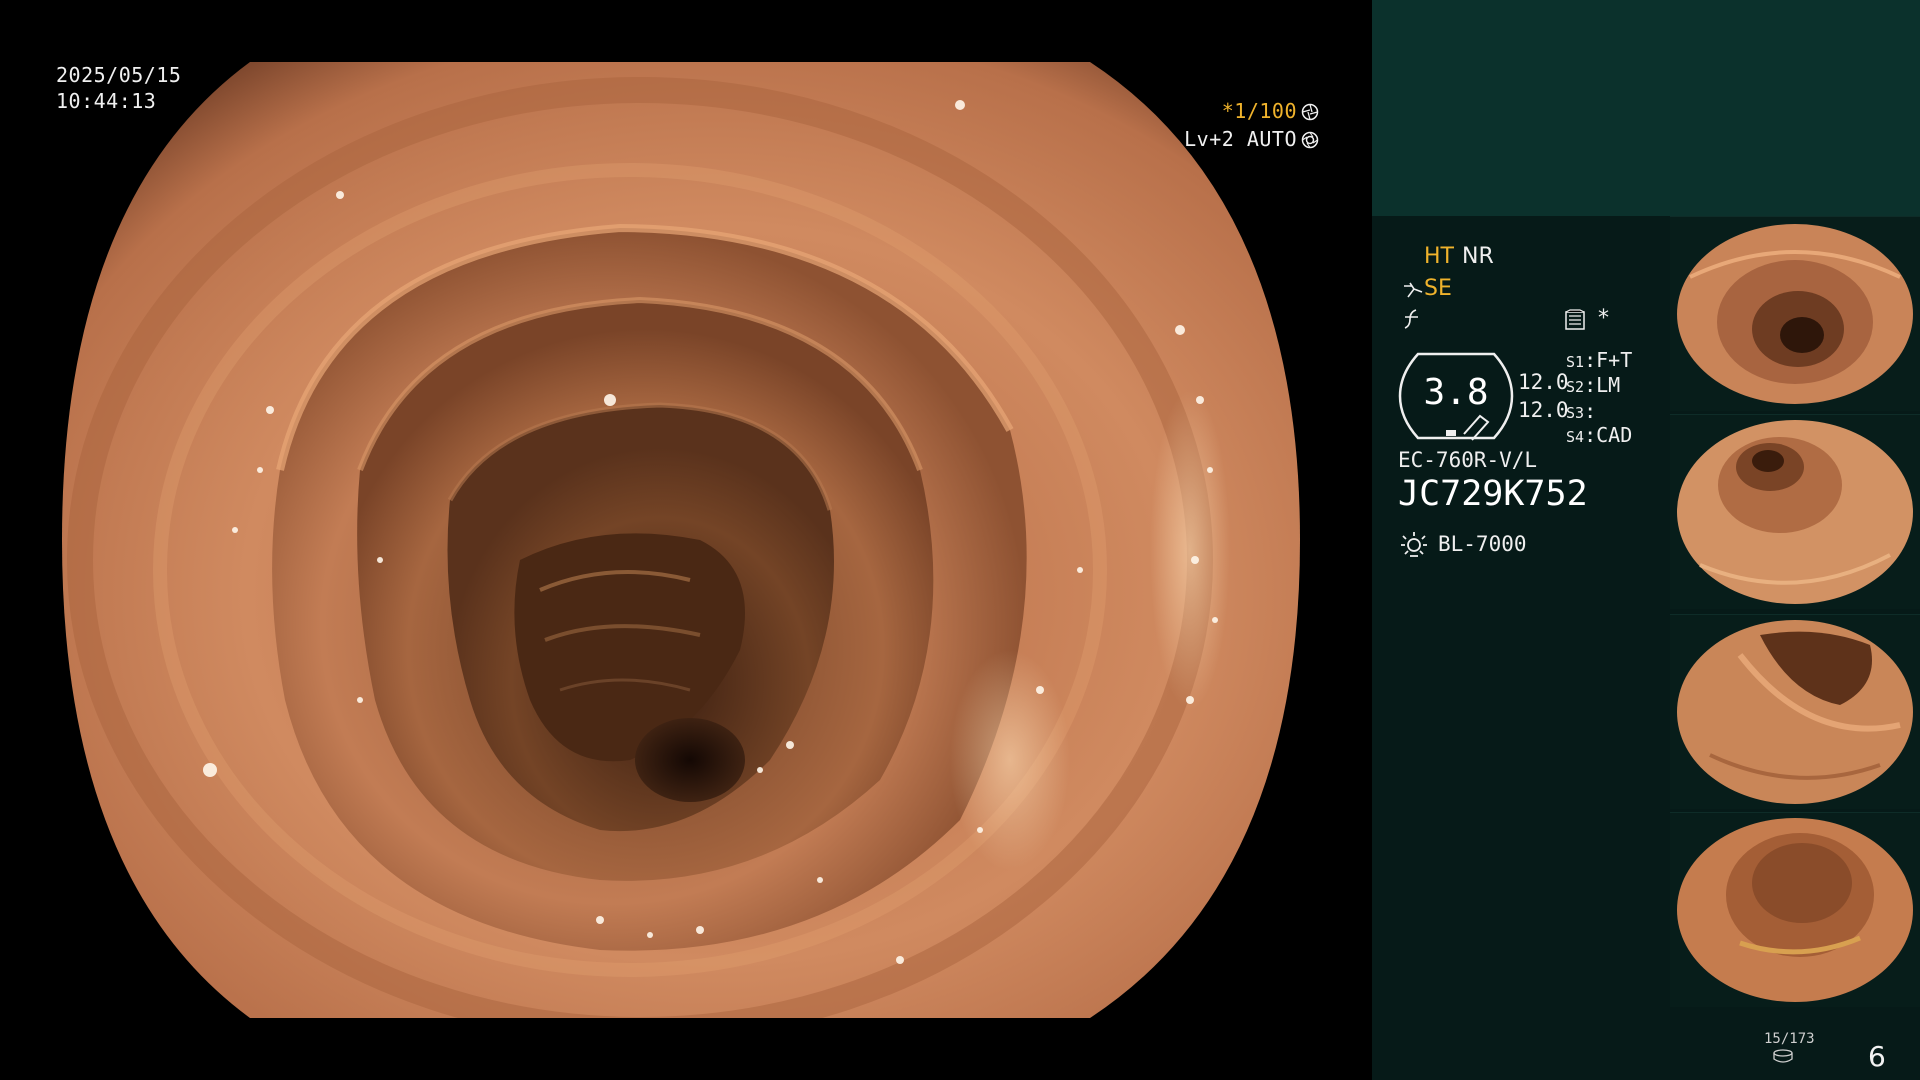 The width and height of the screenshot is (1920, 1080). I want to click on setting-value-2: 12.0, so click(1543, 410).